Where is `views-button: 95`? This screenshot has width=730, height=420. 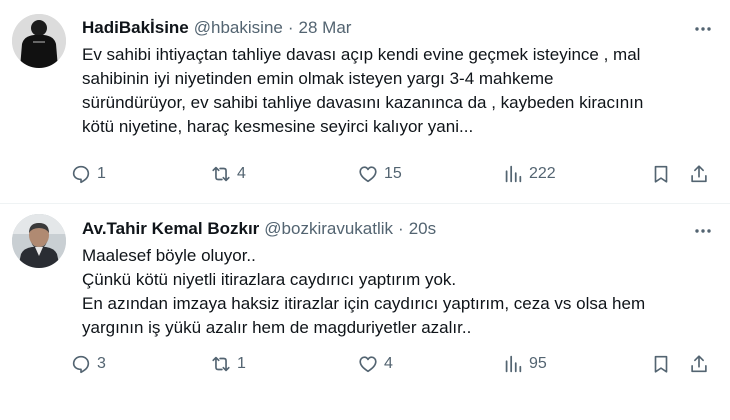
views-button: 95 is located at coordinates (524, 364).